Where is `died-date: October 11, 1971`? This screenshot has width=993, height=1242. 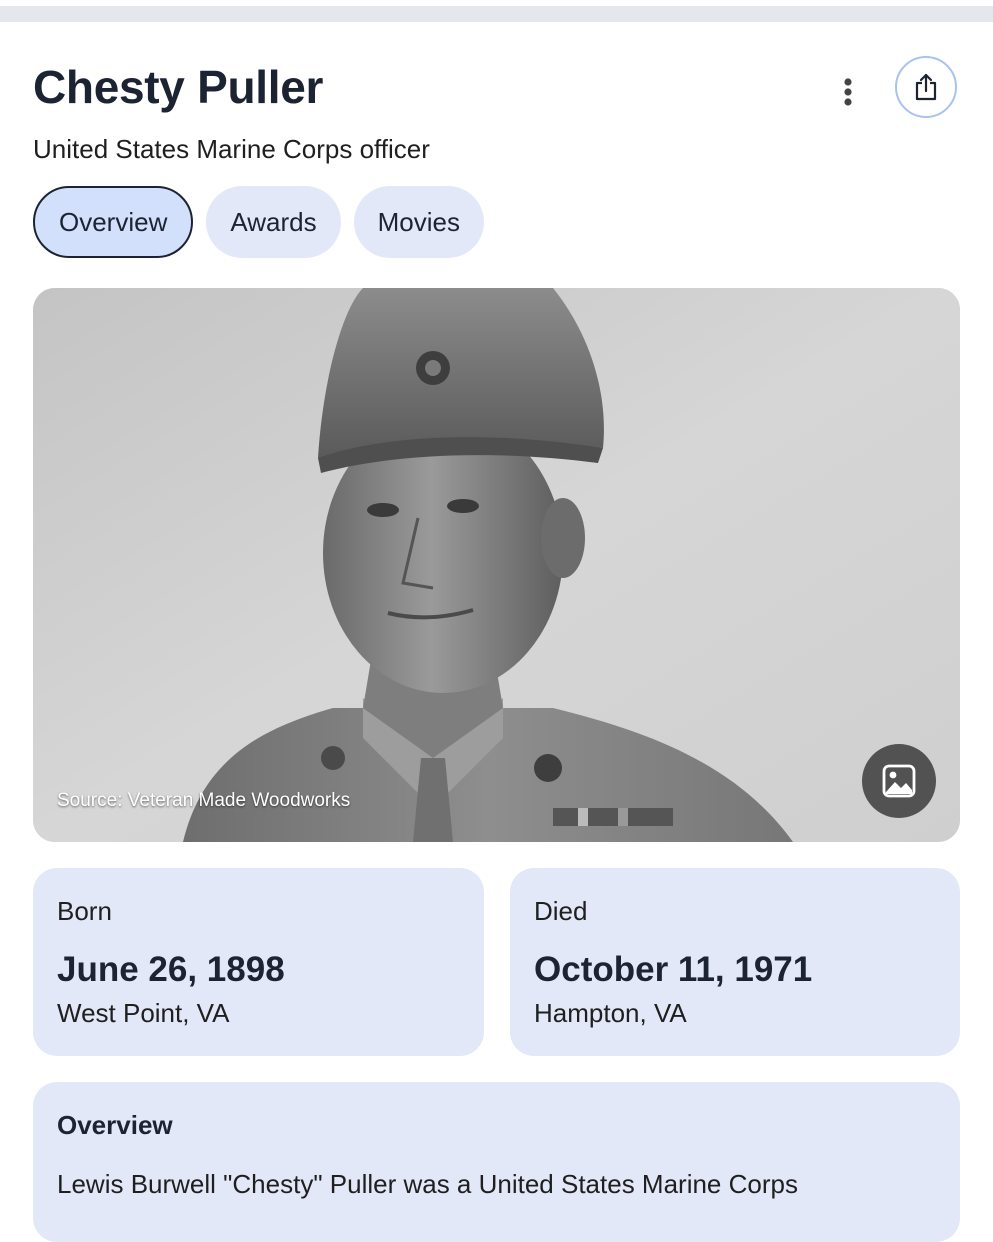 died-date: October 11, 1971 is located at coordinates (673, 969).